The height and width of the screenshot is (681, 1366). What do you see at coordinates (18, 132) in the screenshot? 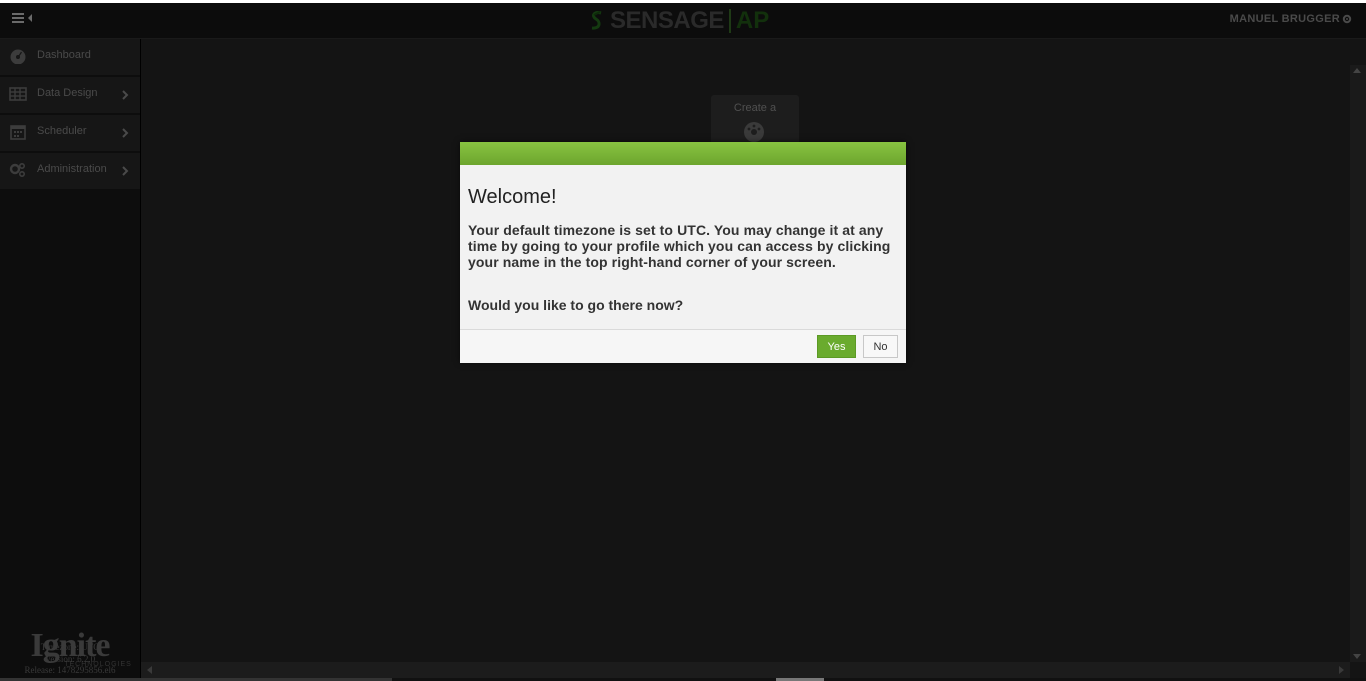
I see `calendar-icon` at bounding box center [18, 132].